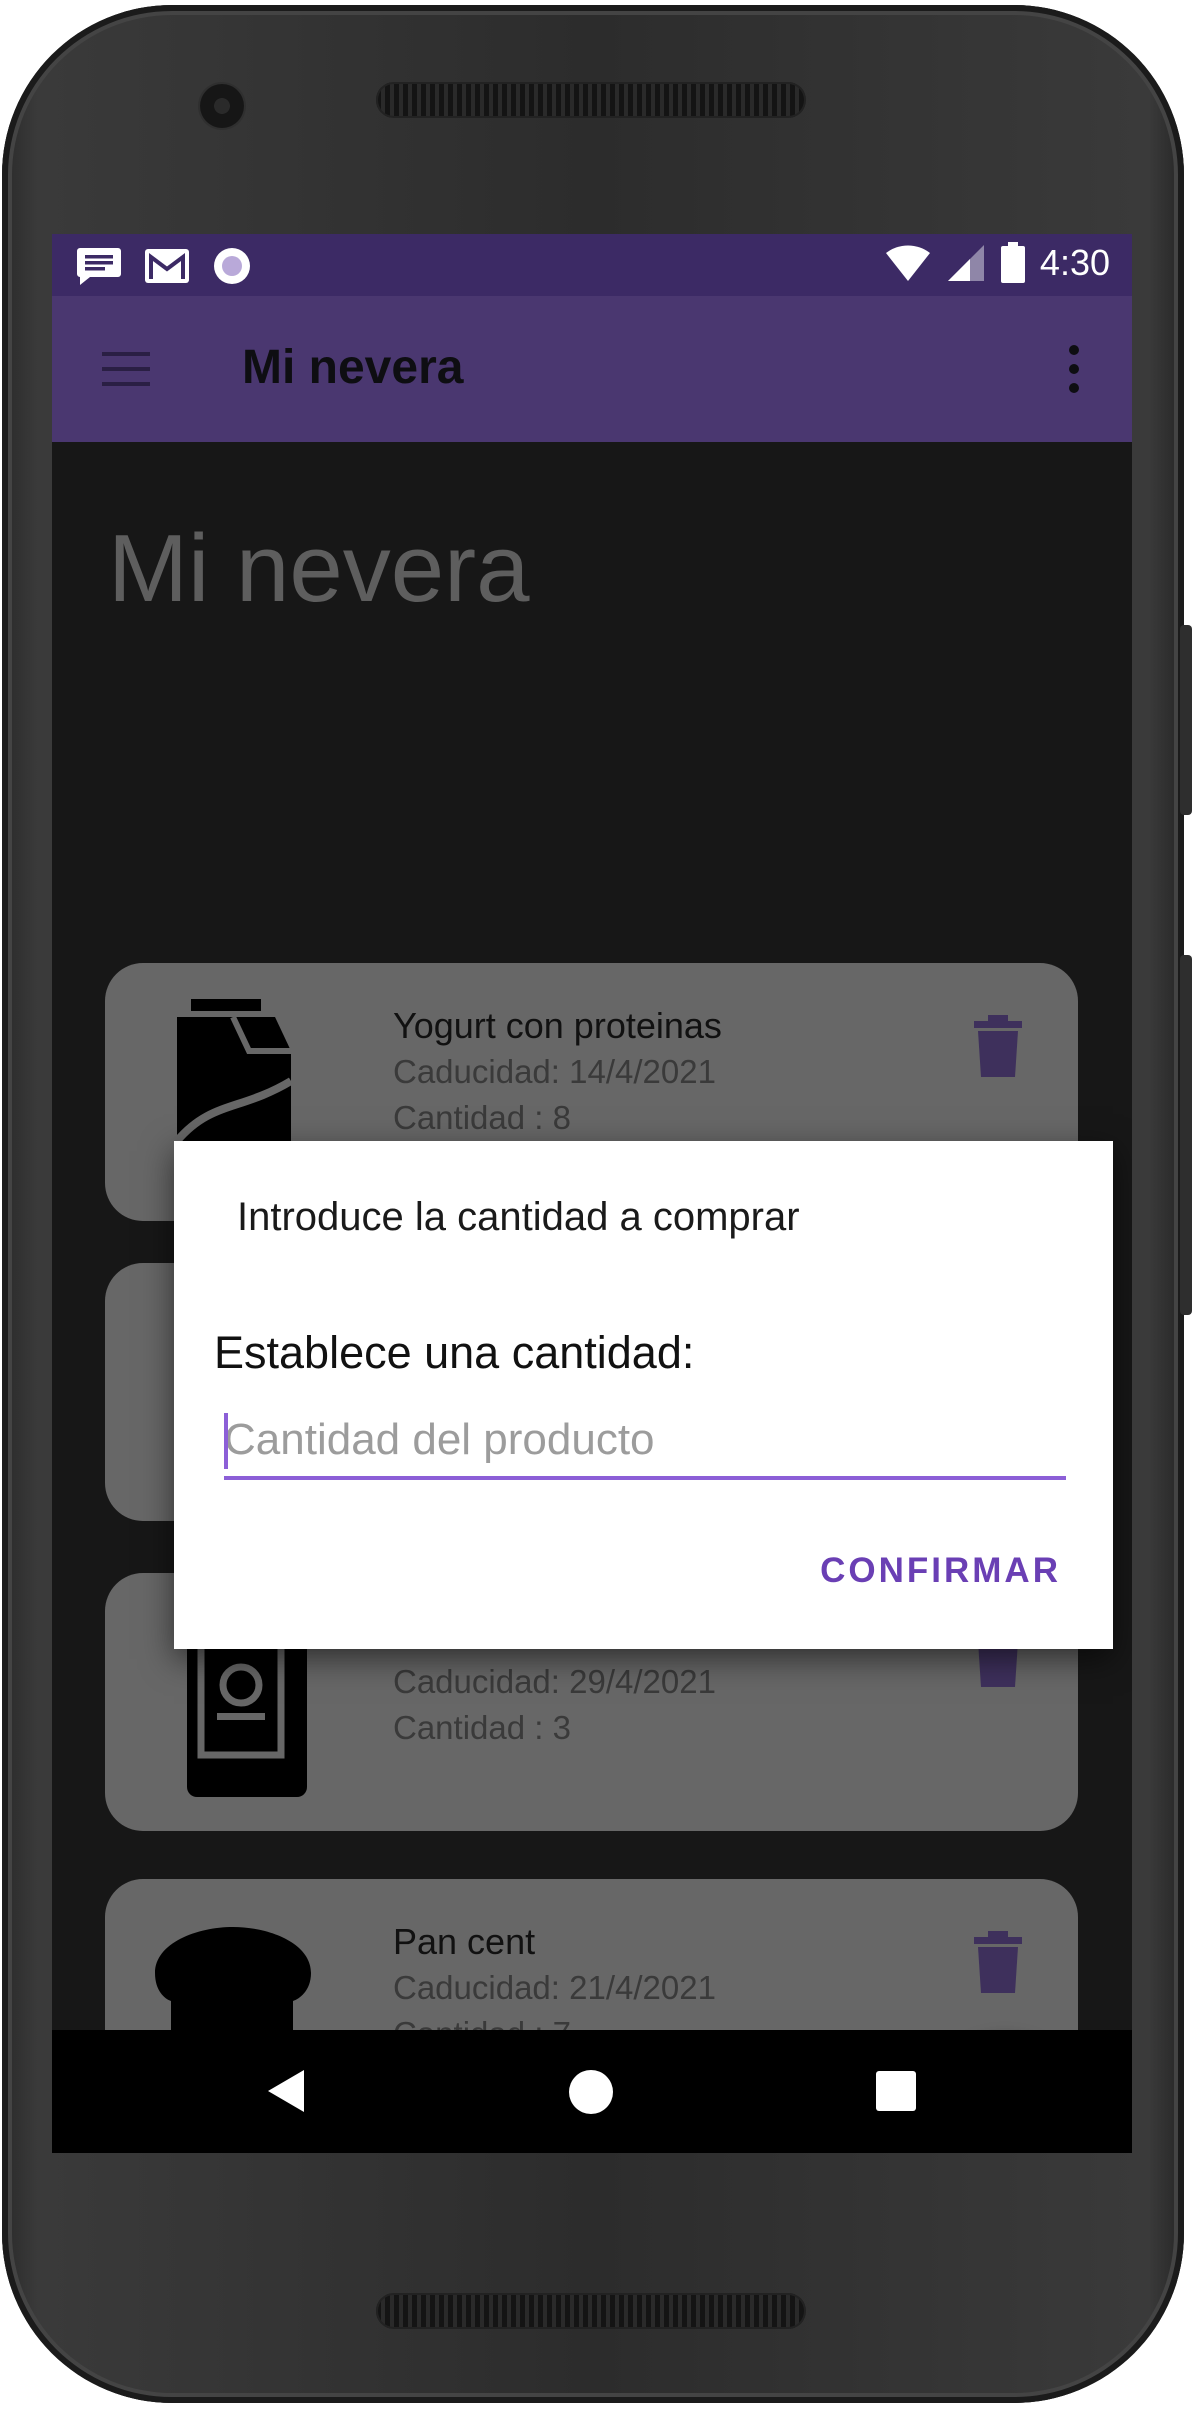  Describe the element at coordinates (126, 369) in the screenshot. I see `hamburger-menu-icon` at that location.